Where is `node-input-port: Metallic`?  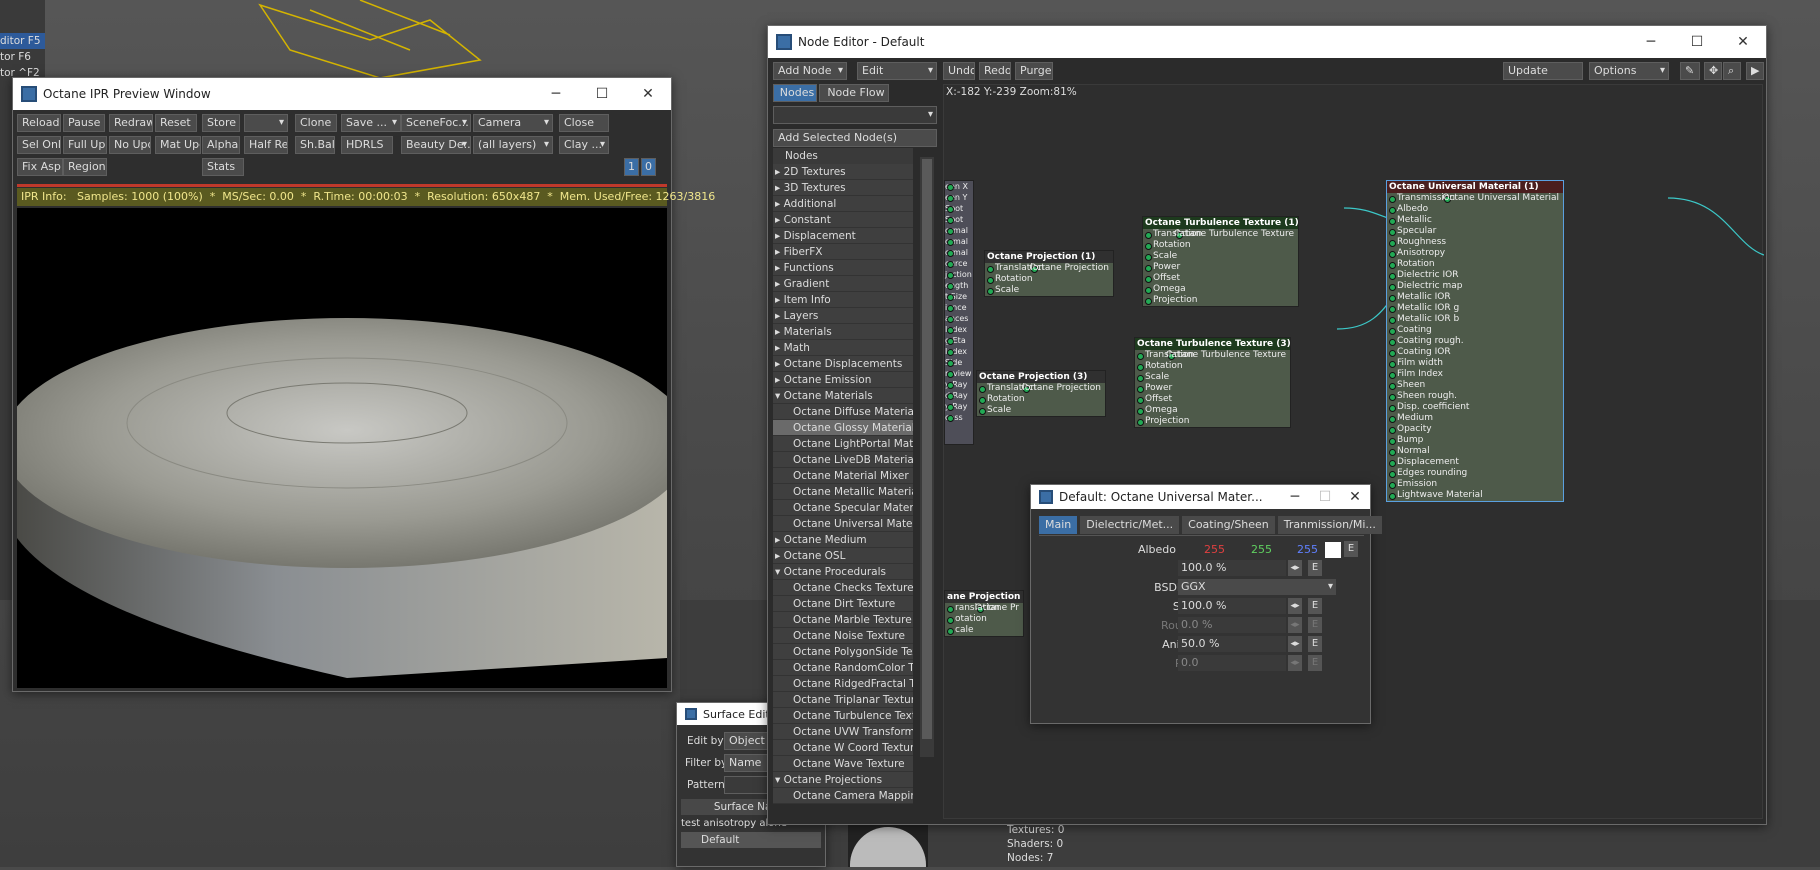
node-input-port: Metallic is located at coordinates (1475, 220).